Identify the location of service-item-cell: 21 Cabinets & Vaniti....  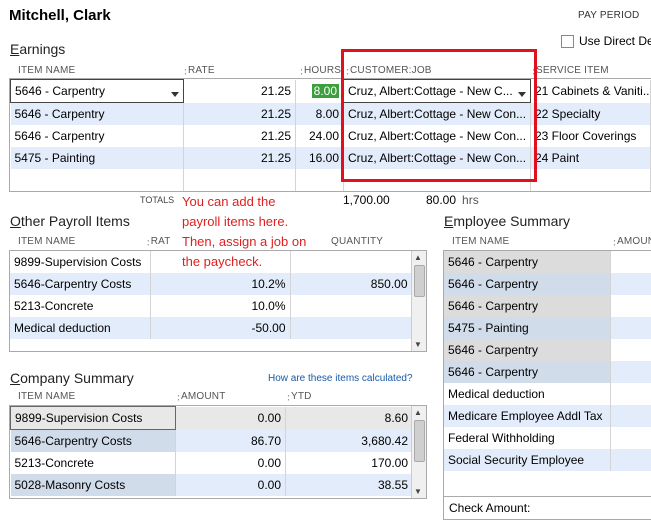
(590, 91).